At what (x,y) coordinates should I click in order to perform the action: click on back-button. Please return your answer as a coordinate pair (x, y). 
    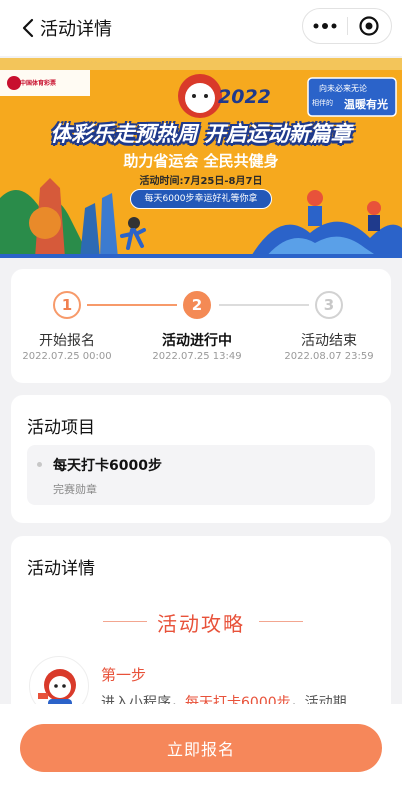
    Looking at the image, I should click on (28, 28).